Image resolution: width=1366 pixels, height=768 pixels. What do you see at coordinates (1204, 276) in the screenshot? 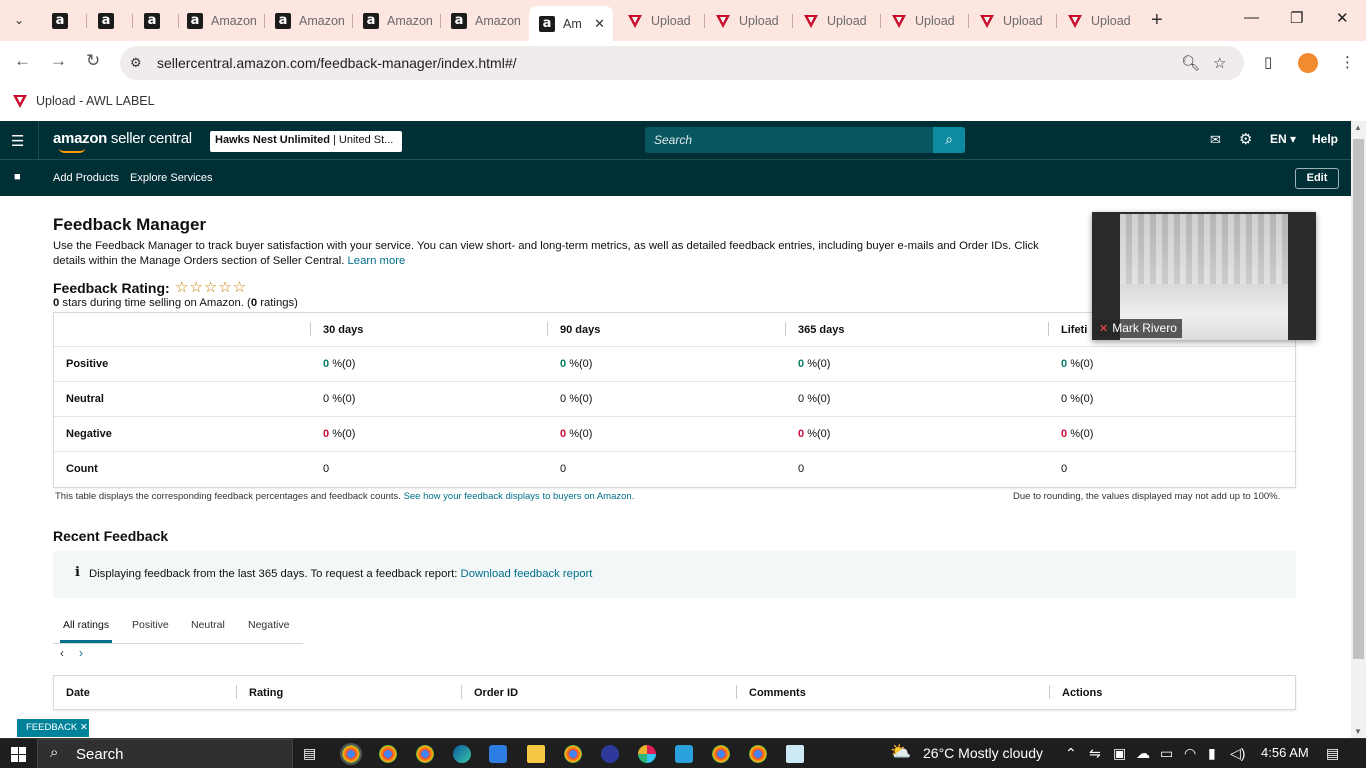
I see `video-call-tile: ✕ Mark Rivero` at bounding box center [1204, 276].